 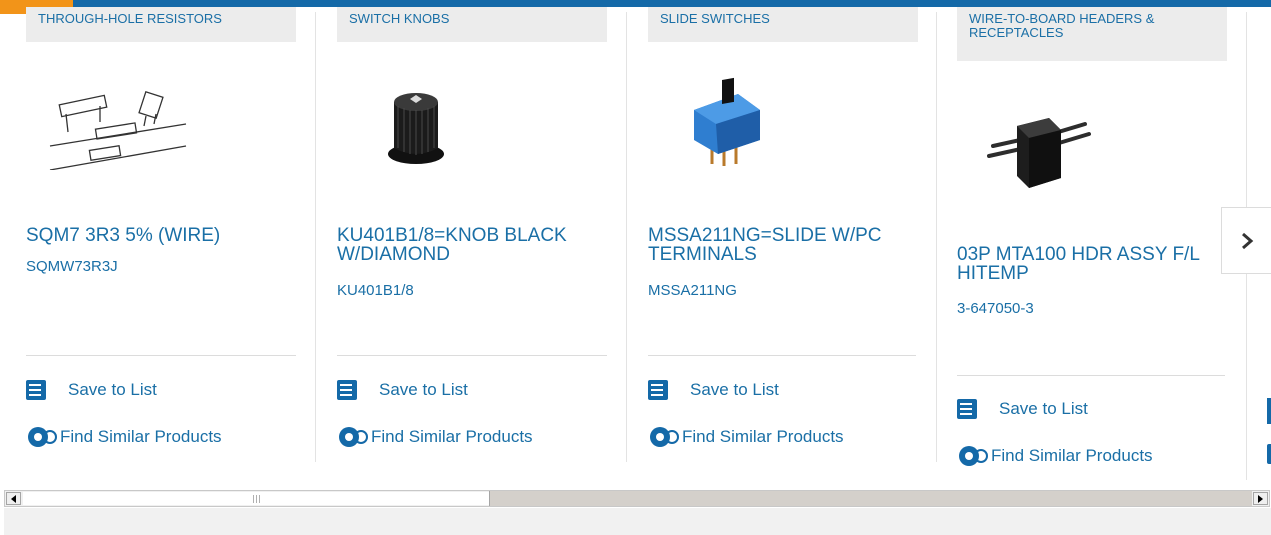 I want to click on scroll-left-button, so click(x=13, y=498).